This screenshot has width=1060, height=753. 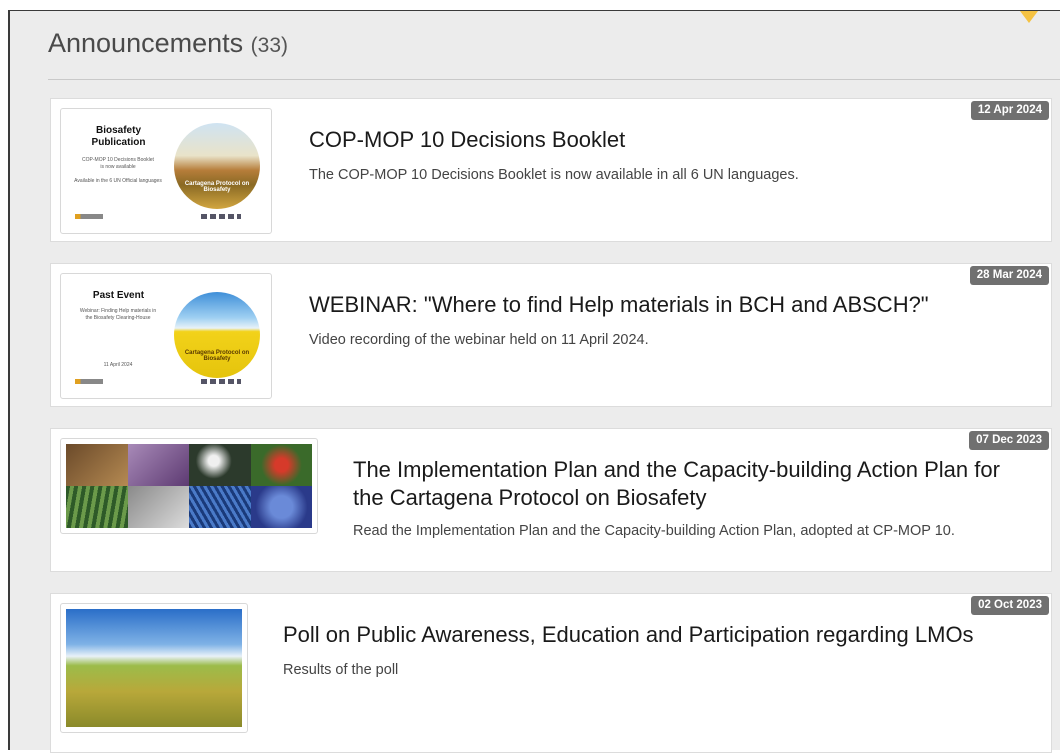 I want to click on date-badge: 02 Oct 2023, so click(x=1010, y=605).